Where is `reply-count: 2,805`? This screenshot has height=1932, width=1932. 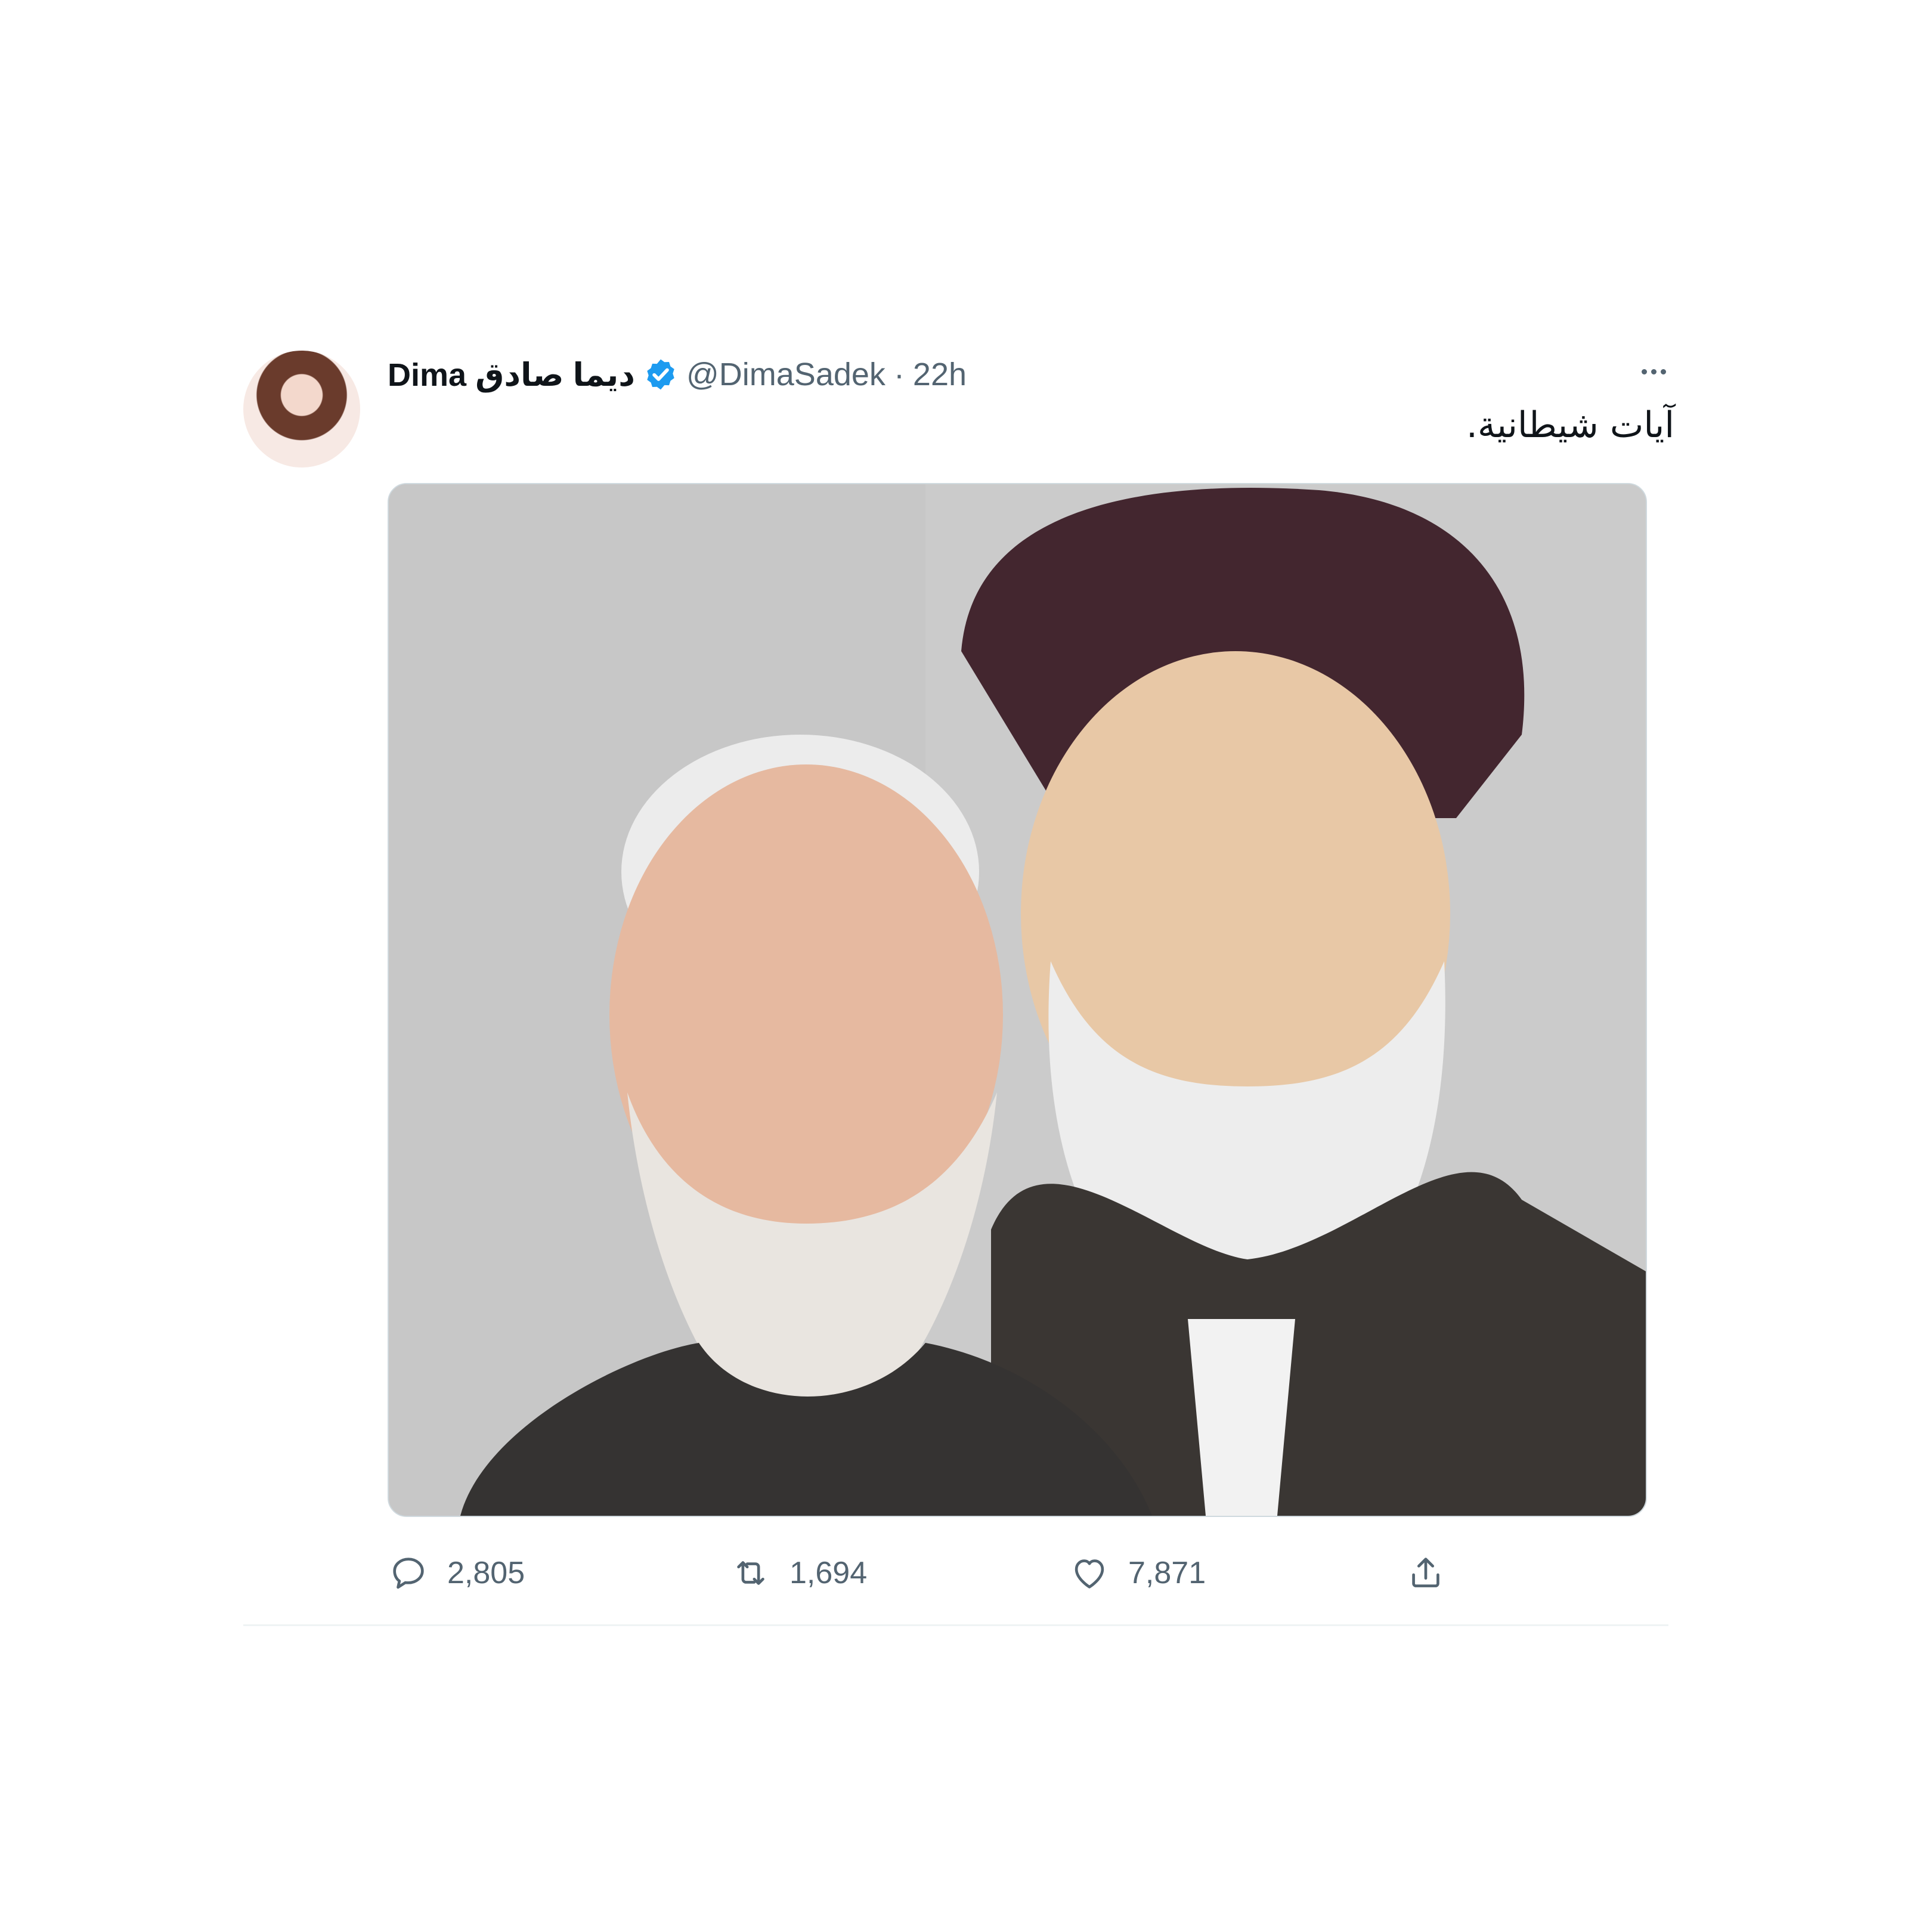 reply-count: 2,805 is located at coordinates (486, 1573).